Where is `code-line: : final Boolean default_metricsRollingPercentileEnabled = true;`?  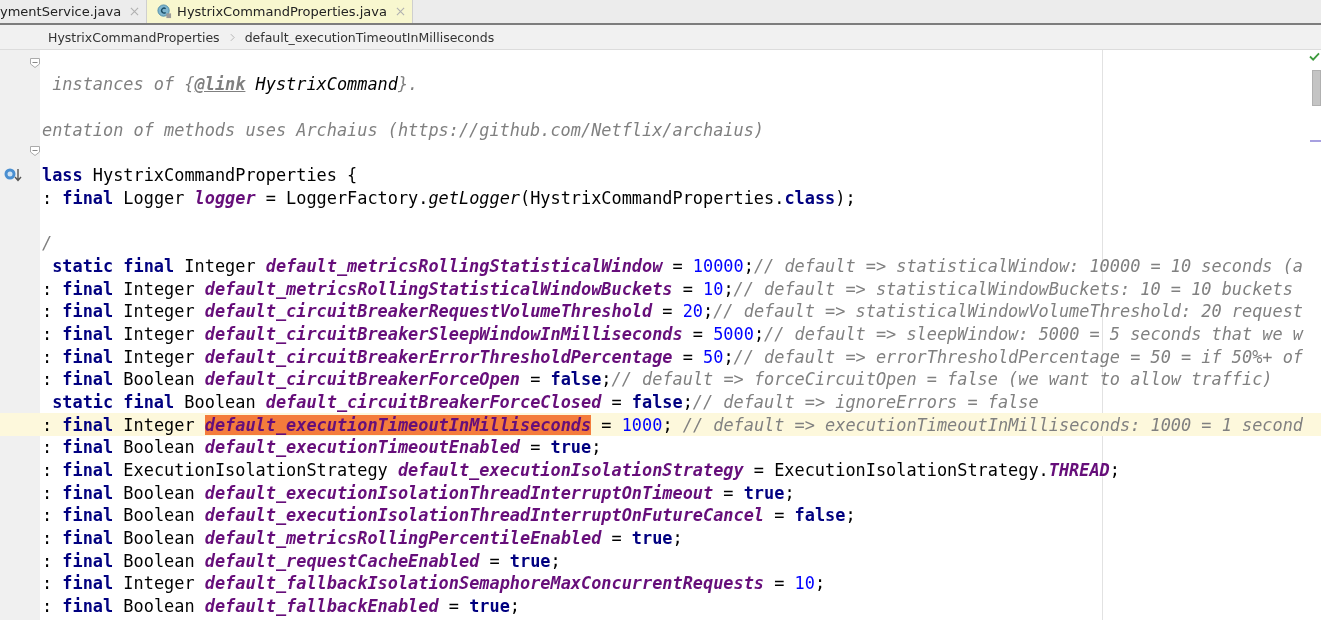 code-line: : final Boolean default_metricsRollingPercentileEnabled = true; is located at coordinates (362, 538).